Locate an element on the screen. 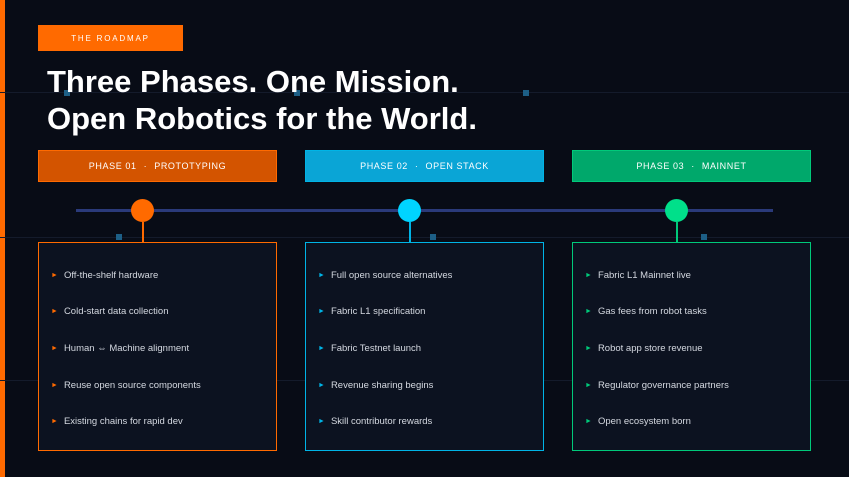 This screenshot has height=477, width=849. list-item: ► Reuse open source components is located at coordinates (163, 385).